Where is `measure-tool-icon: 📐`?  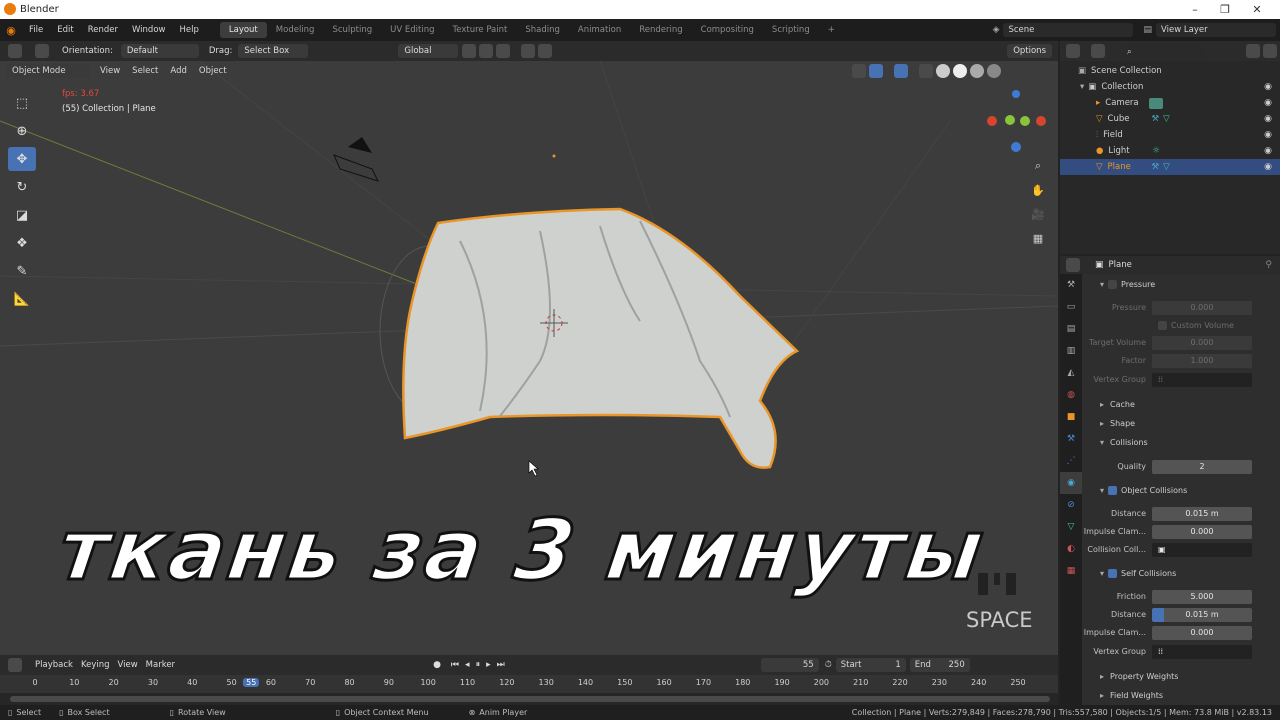 measure-tool-icon: 📐 is located at coordinates (22, 299).